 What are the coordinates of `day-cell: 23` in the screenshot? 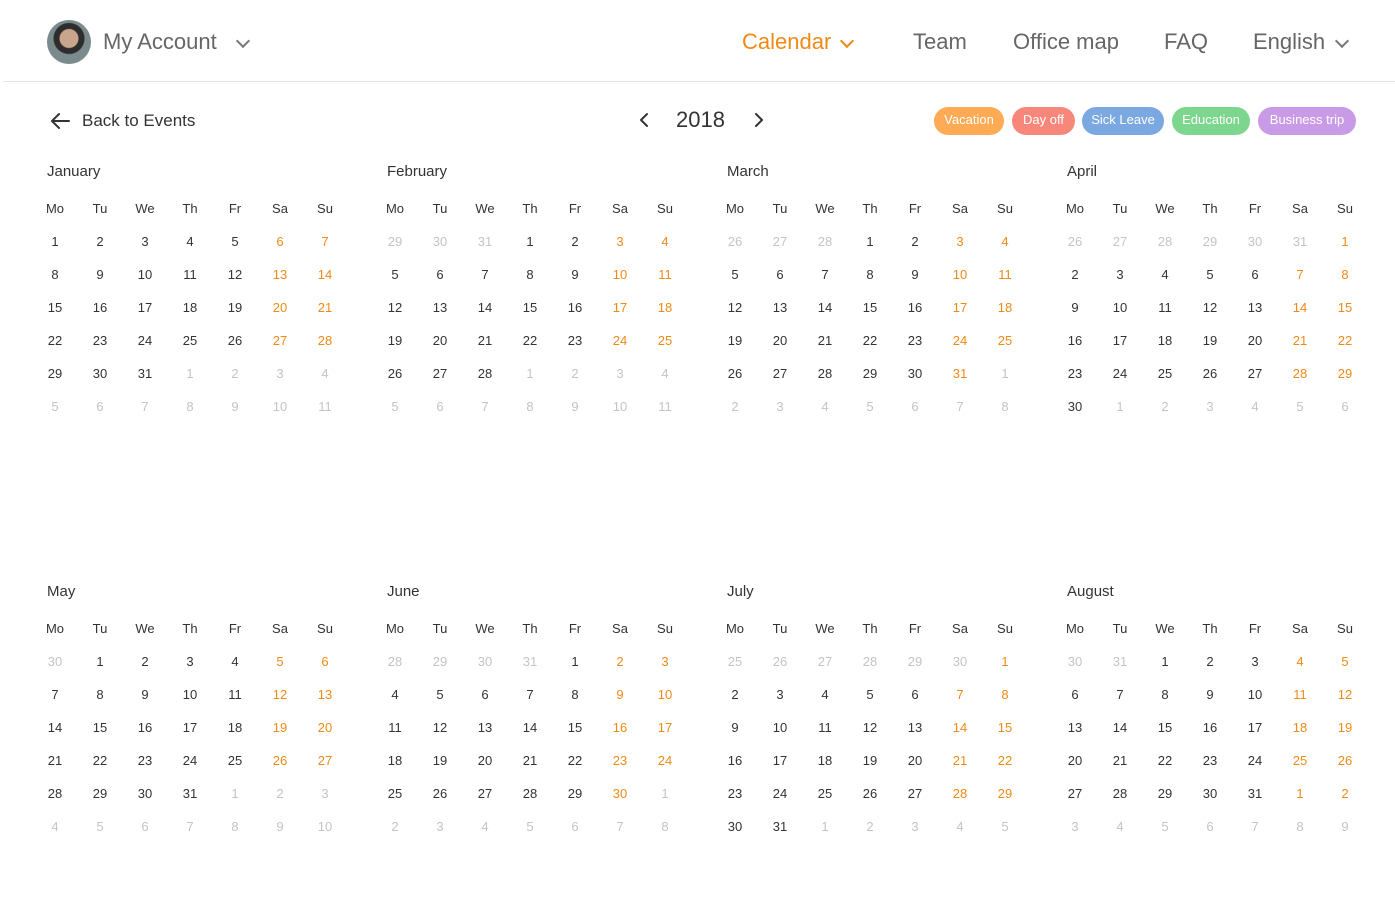 It's located at (915, 340).